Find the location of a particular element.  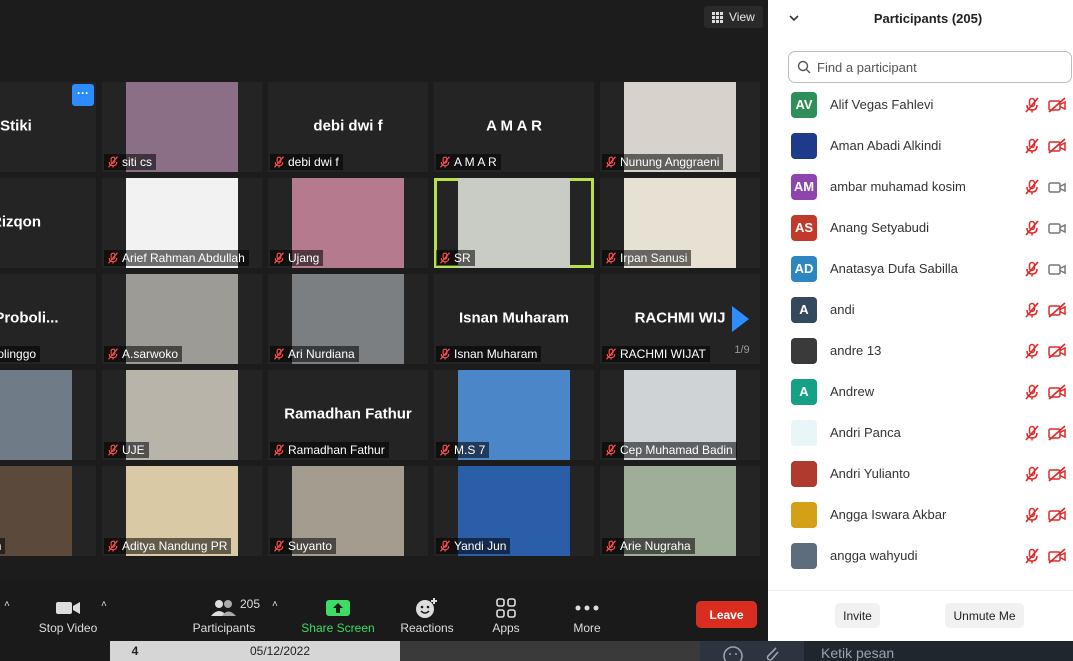

participant-video-tile: Cep Muhamad Badin is located at coordinates (680, 415).